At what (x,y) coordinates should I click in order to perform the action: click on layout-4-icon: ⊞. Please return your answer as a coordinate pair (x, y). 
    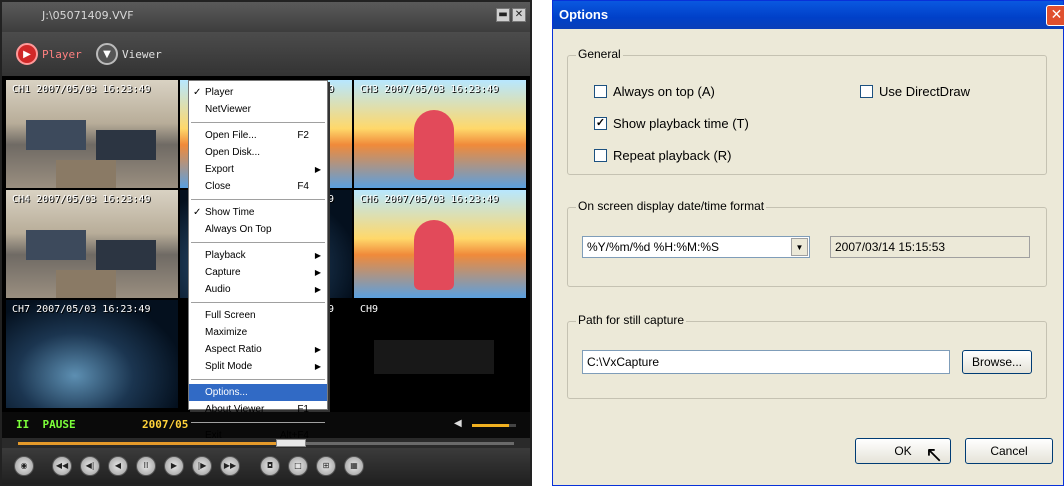
    Looking at the image, I should click on (326, 466).